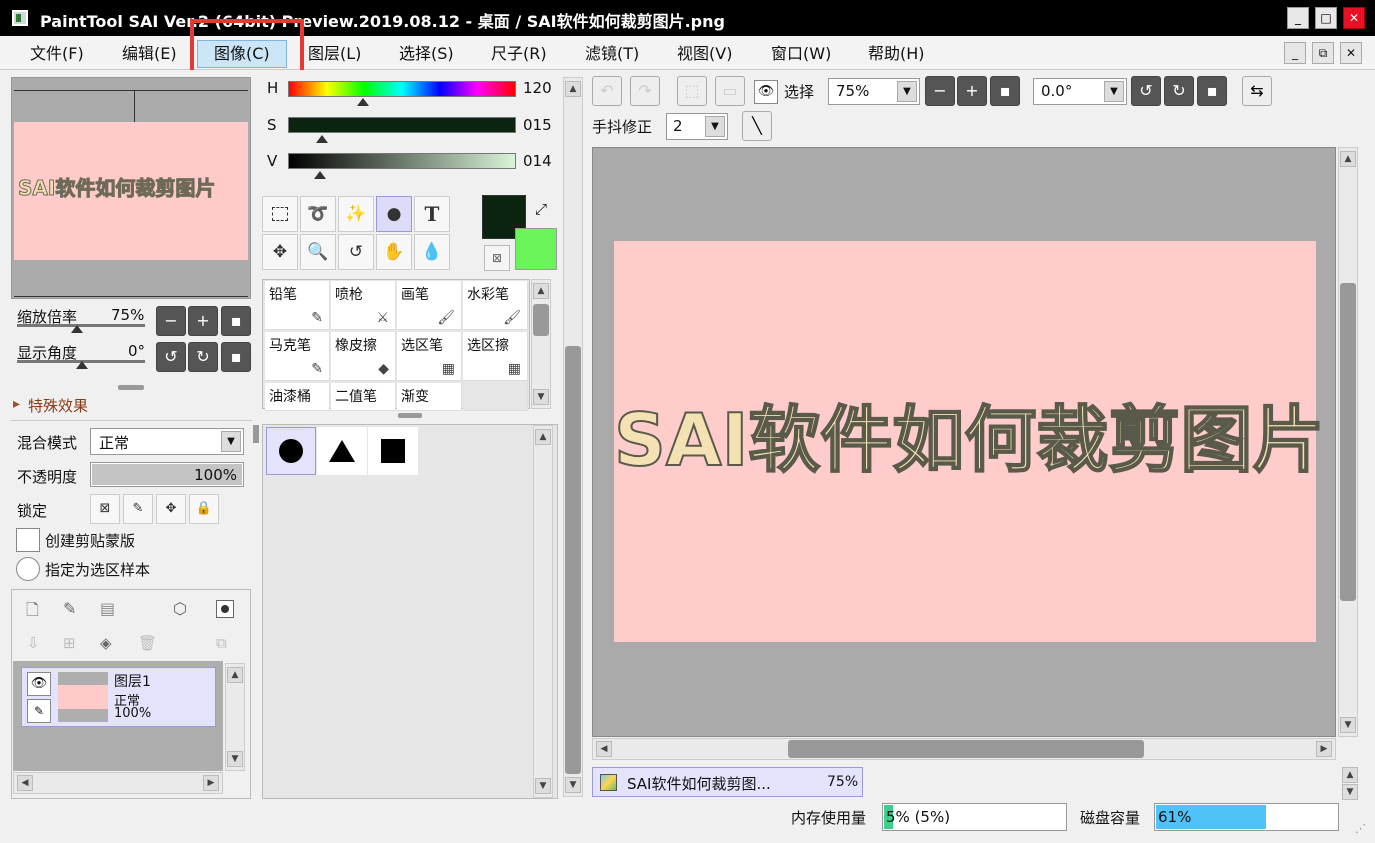 The width and height of the screenshot is (1375, 843). I want to click on value-slider-handle, so click(319, 175).